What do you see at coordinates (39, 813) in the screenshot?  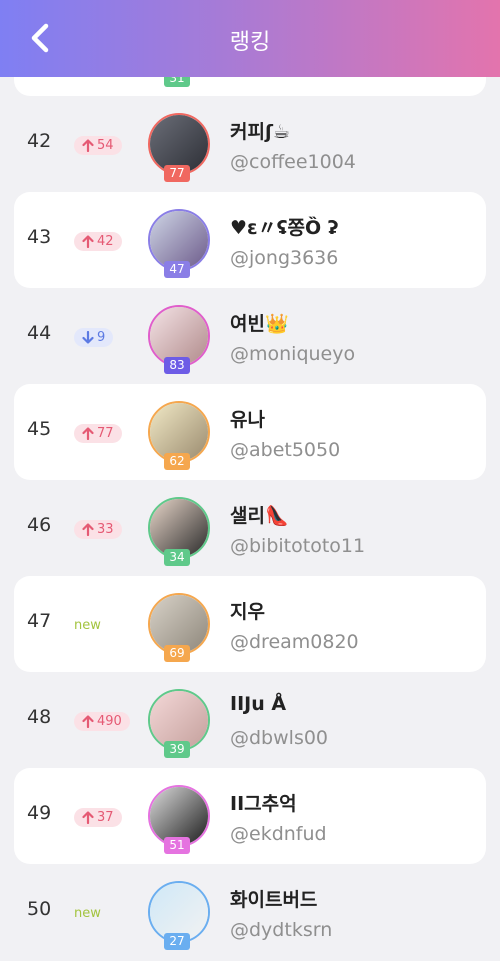 I see `rank-number: 49` at bounding box center [39, 813].